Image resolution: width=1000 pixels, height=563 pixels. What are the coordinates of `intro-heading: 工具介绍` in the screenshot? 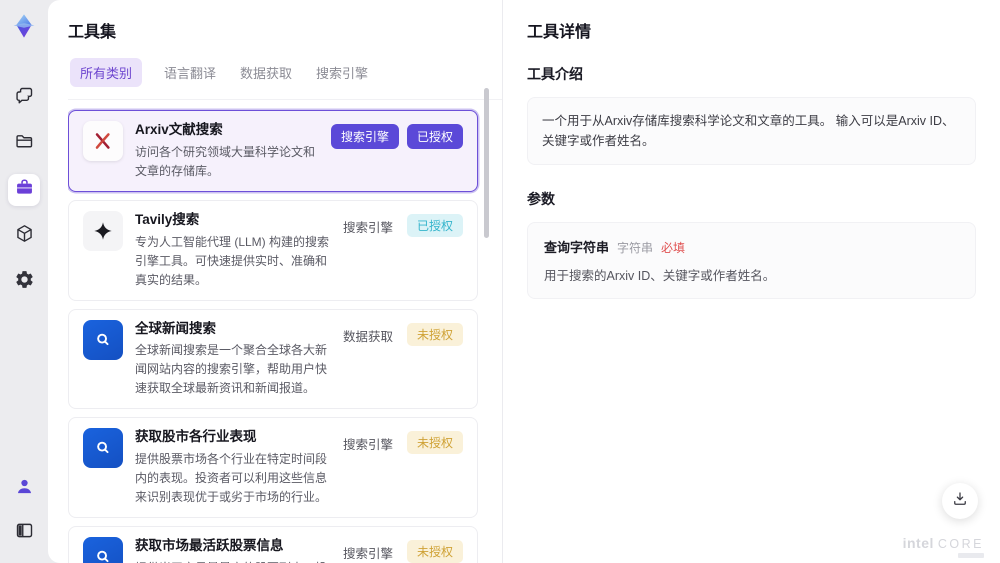 It's located at (555, 74).